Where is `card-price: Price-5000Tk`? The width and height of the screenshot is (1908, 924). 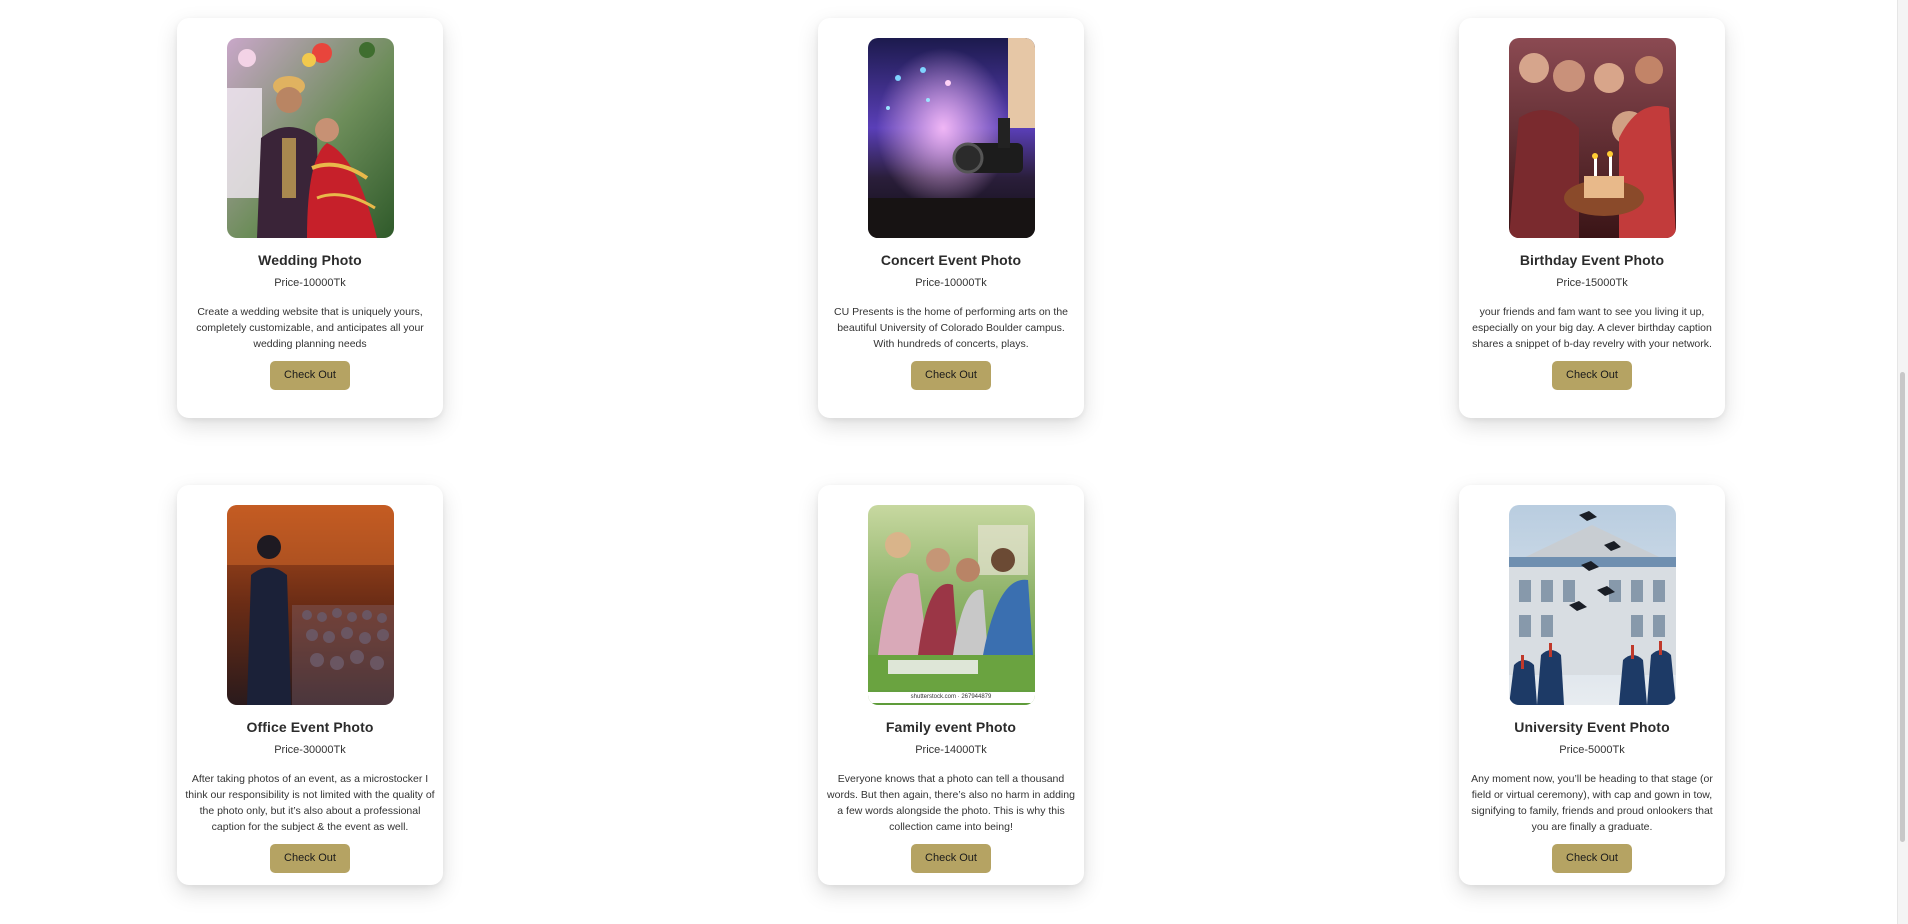 card-price: Price-5000Tk is located at coordinates (1592, 750).